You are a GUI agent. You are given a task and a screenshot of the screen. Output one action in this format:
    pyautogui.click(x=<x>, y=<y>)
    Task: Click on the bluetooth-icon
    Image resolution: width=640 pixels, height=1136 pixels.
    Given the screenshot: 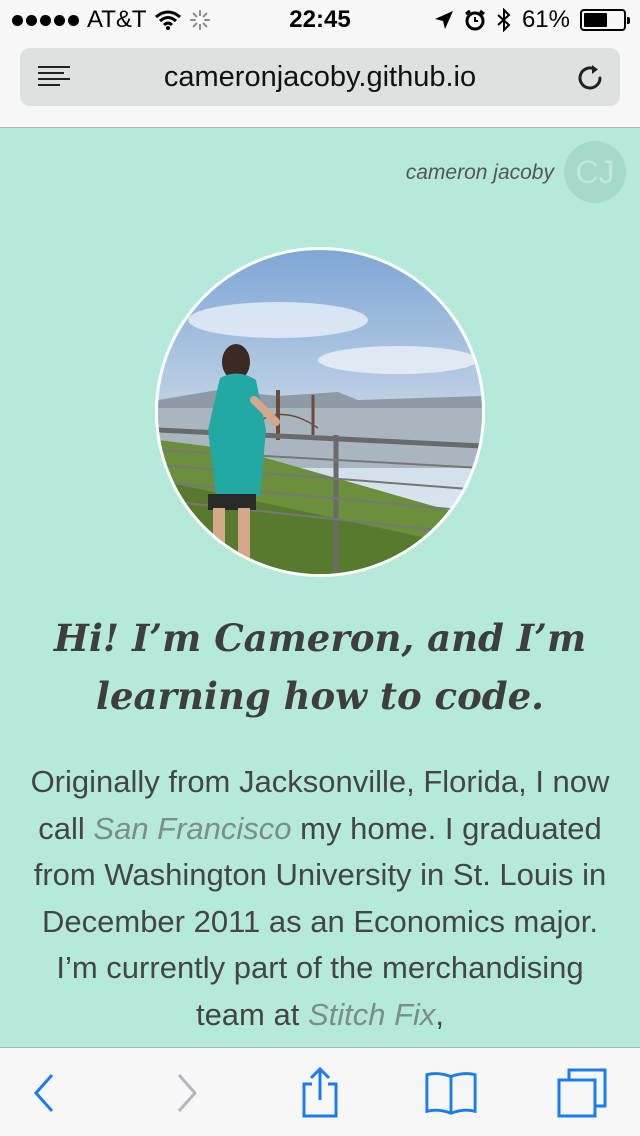 What is the action you would take?
    pyautogui.click(x=504, y=20)
    